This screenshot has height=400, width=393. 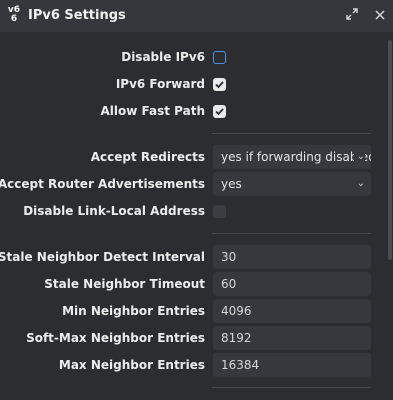 I want to click on title-bar: v6 6 IPv6 Settings, so click(x=196, y=16).